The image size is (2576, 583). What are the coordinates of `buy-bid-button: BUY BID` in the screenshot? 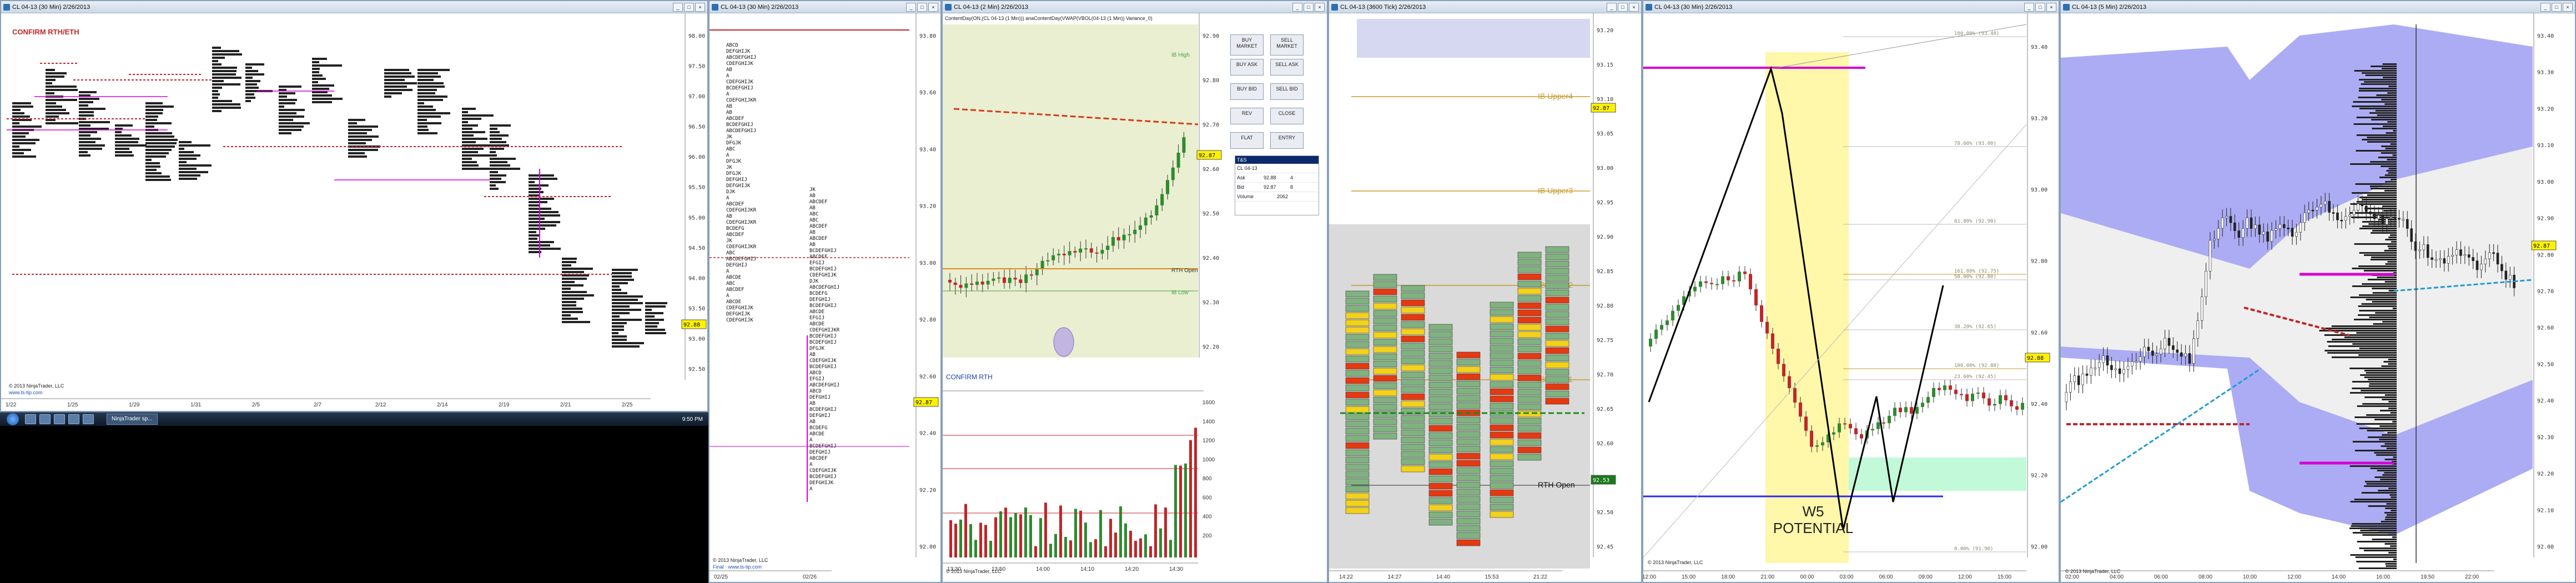 It's located at (1247, 91).